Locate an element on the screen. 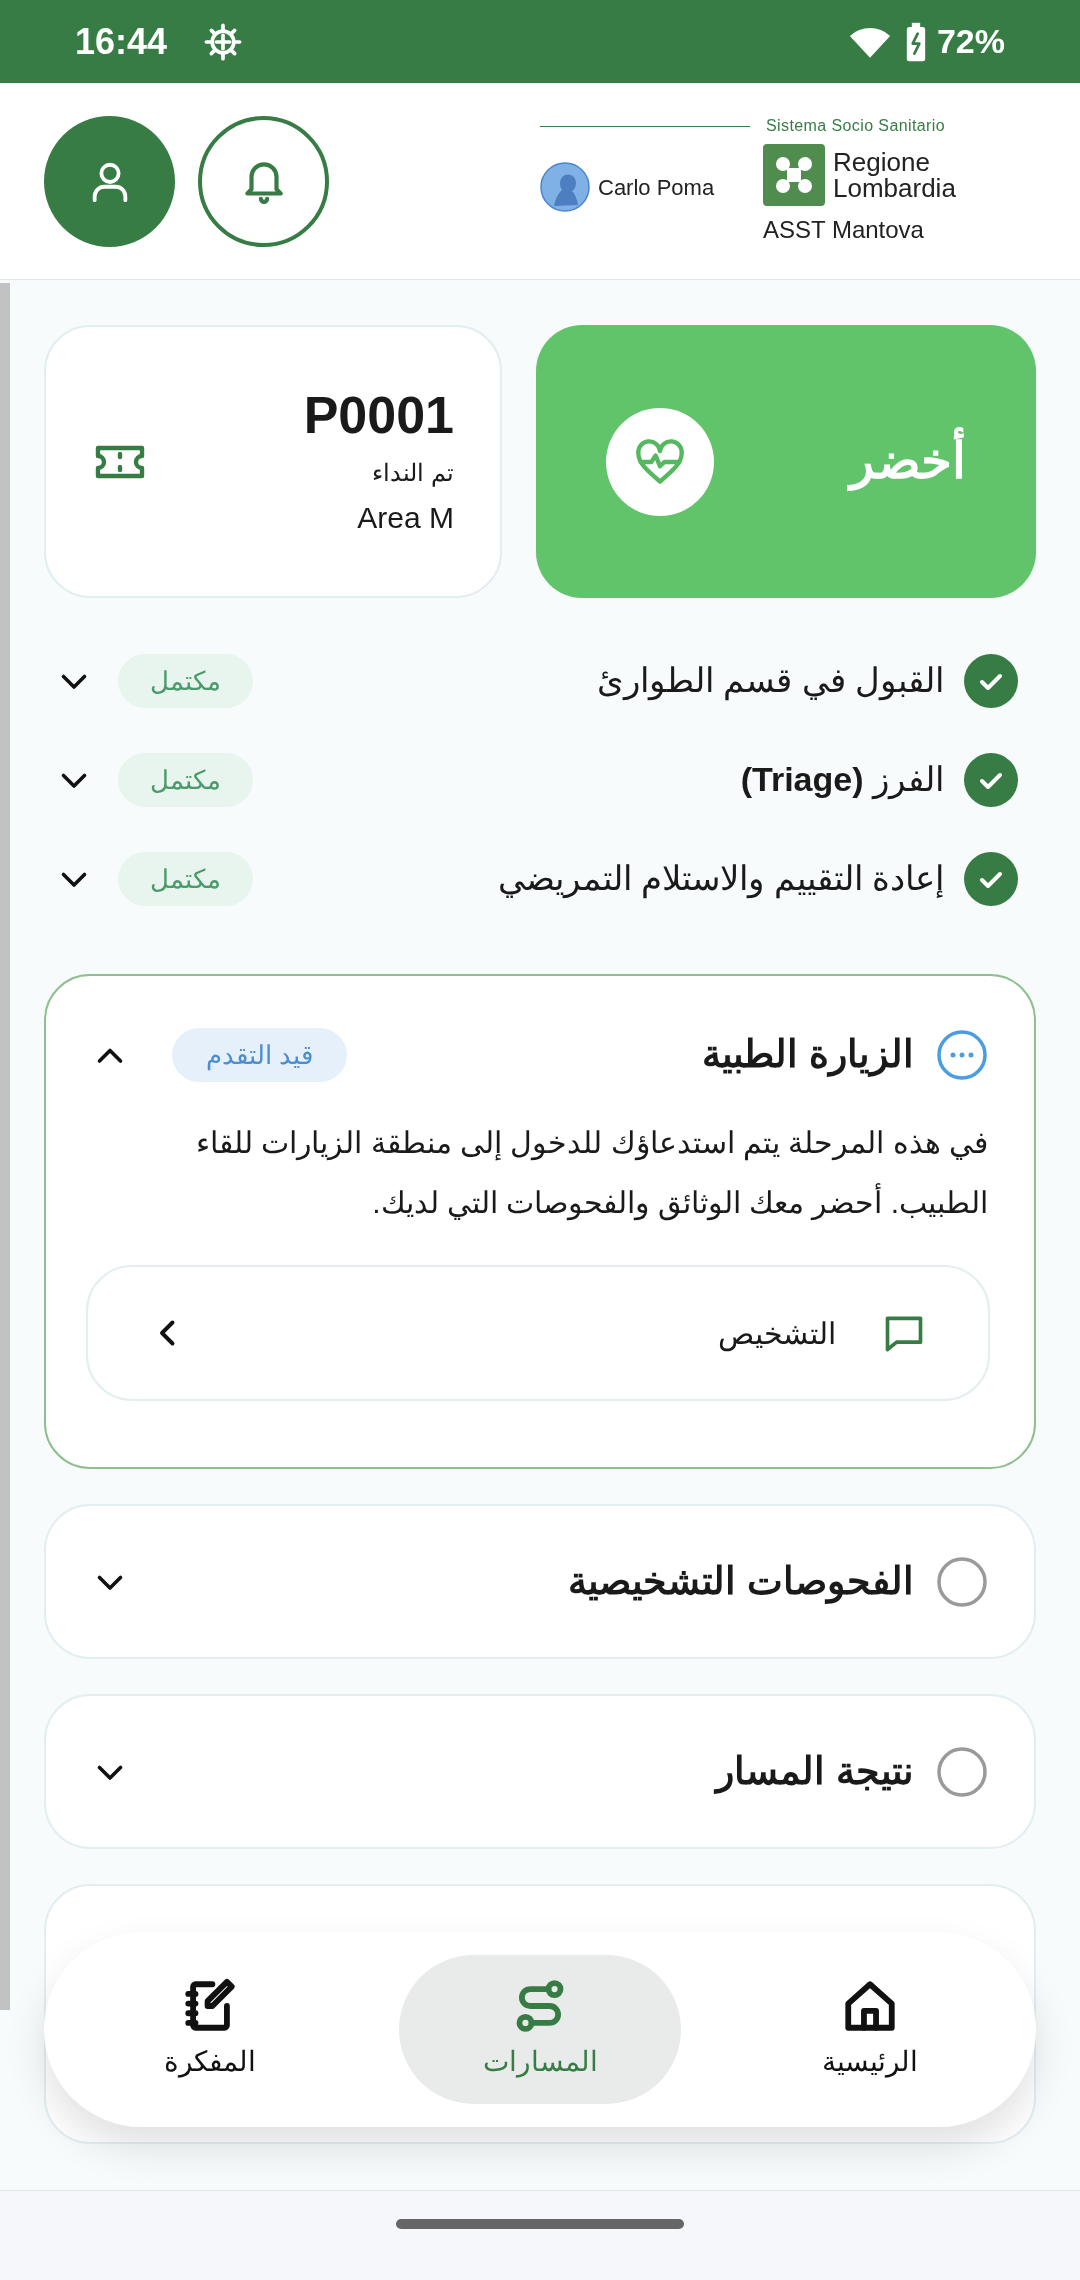 The width and height of the screenshot is (1080, 2280). unit-name: ASST Mantova is located at coordinates (844, 230).